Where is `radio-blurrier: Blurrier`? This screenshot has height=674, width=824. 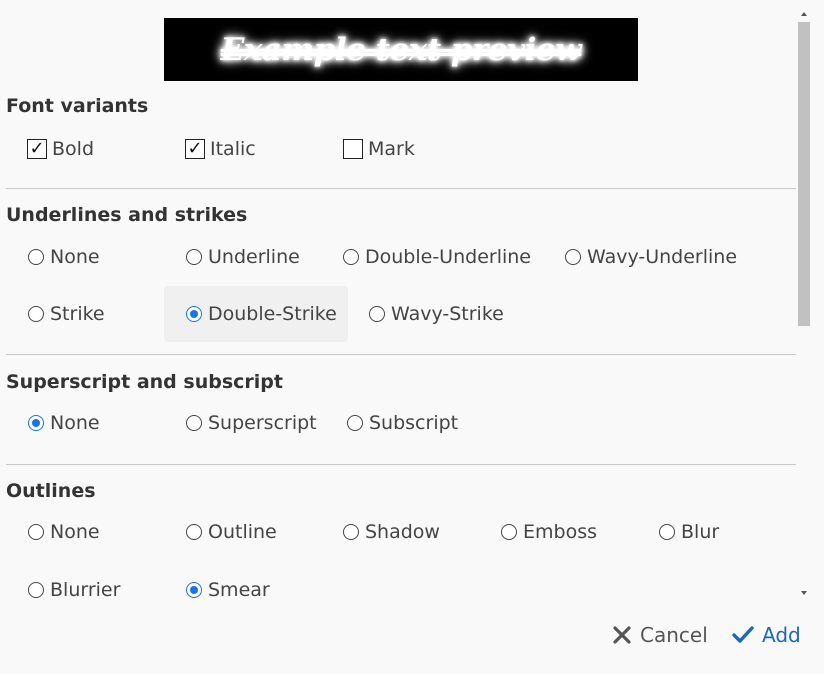
radio-blurrier: Blurrier is located at coordinates (74, 590).